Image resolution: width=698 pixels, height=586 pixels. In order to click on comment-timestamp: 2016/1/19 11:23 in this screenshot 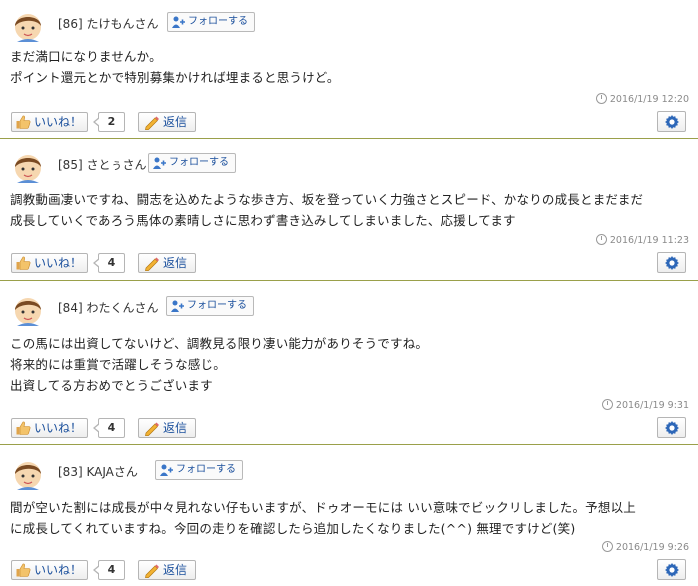, I will do `click(642, 240)`.